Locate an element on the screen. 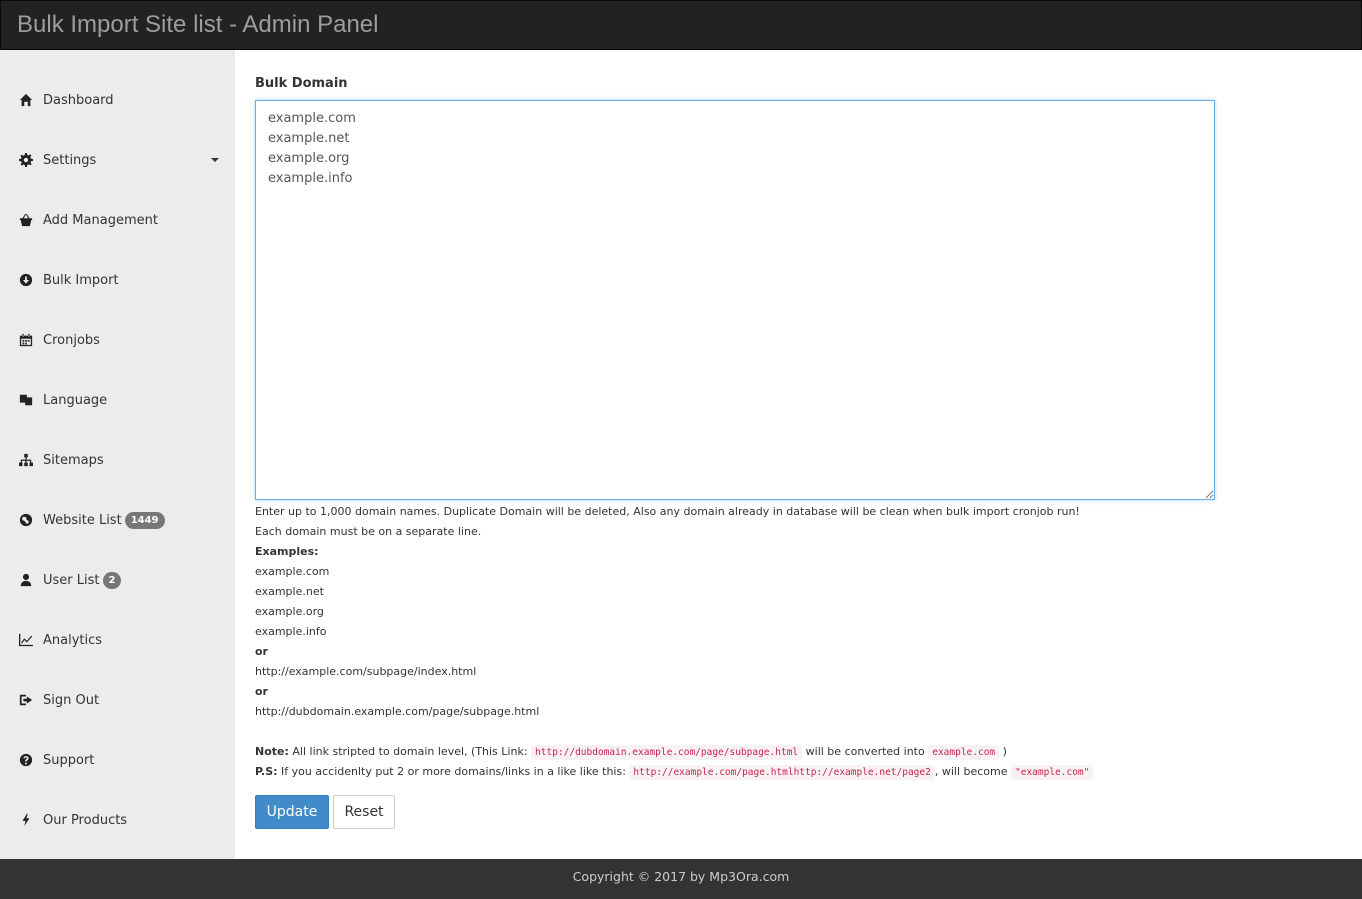  sidebar-item-language: Language is located at coordinates (117, 400).